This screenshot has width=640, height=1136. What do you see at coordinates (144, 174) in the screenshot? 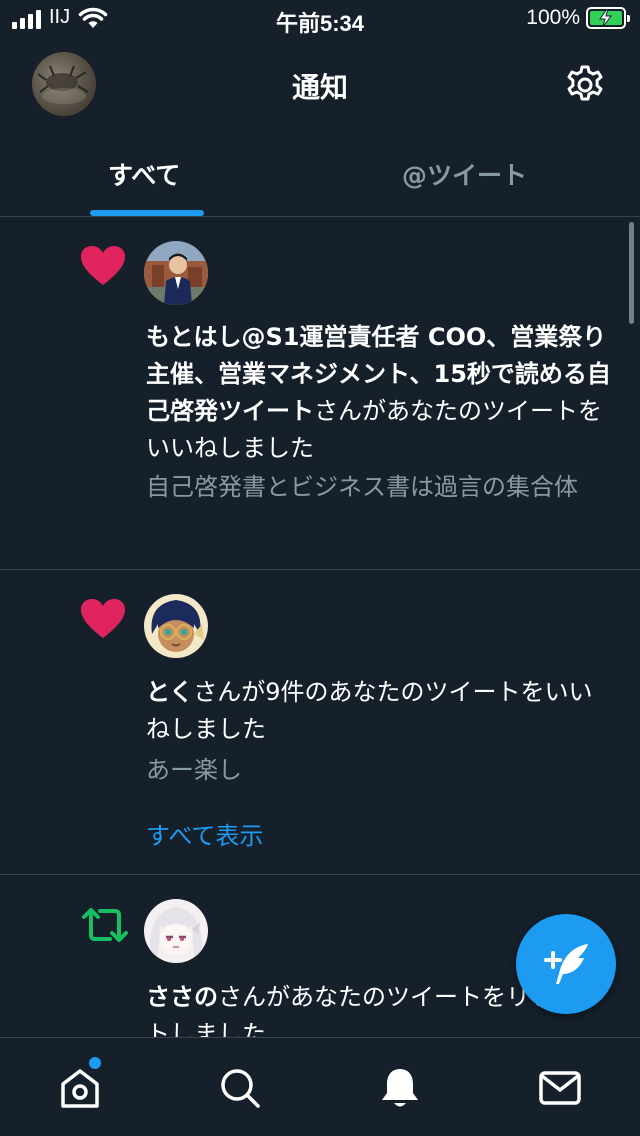
I see `tab-all: すべて` at bounding box center [144, 174].